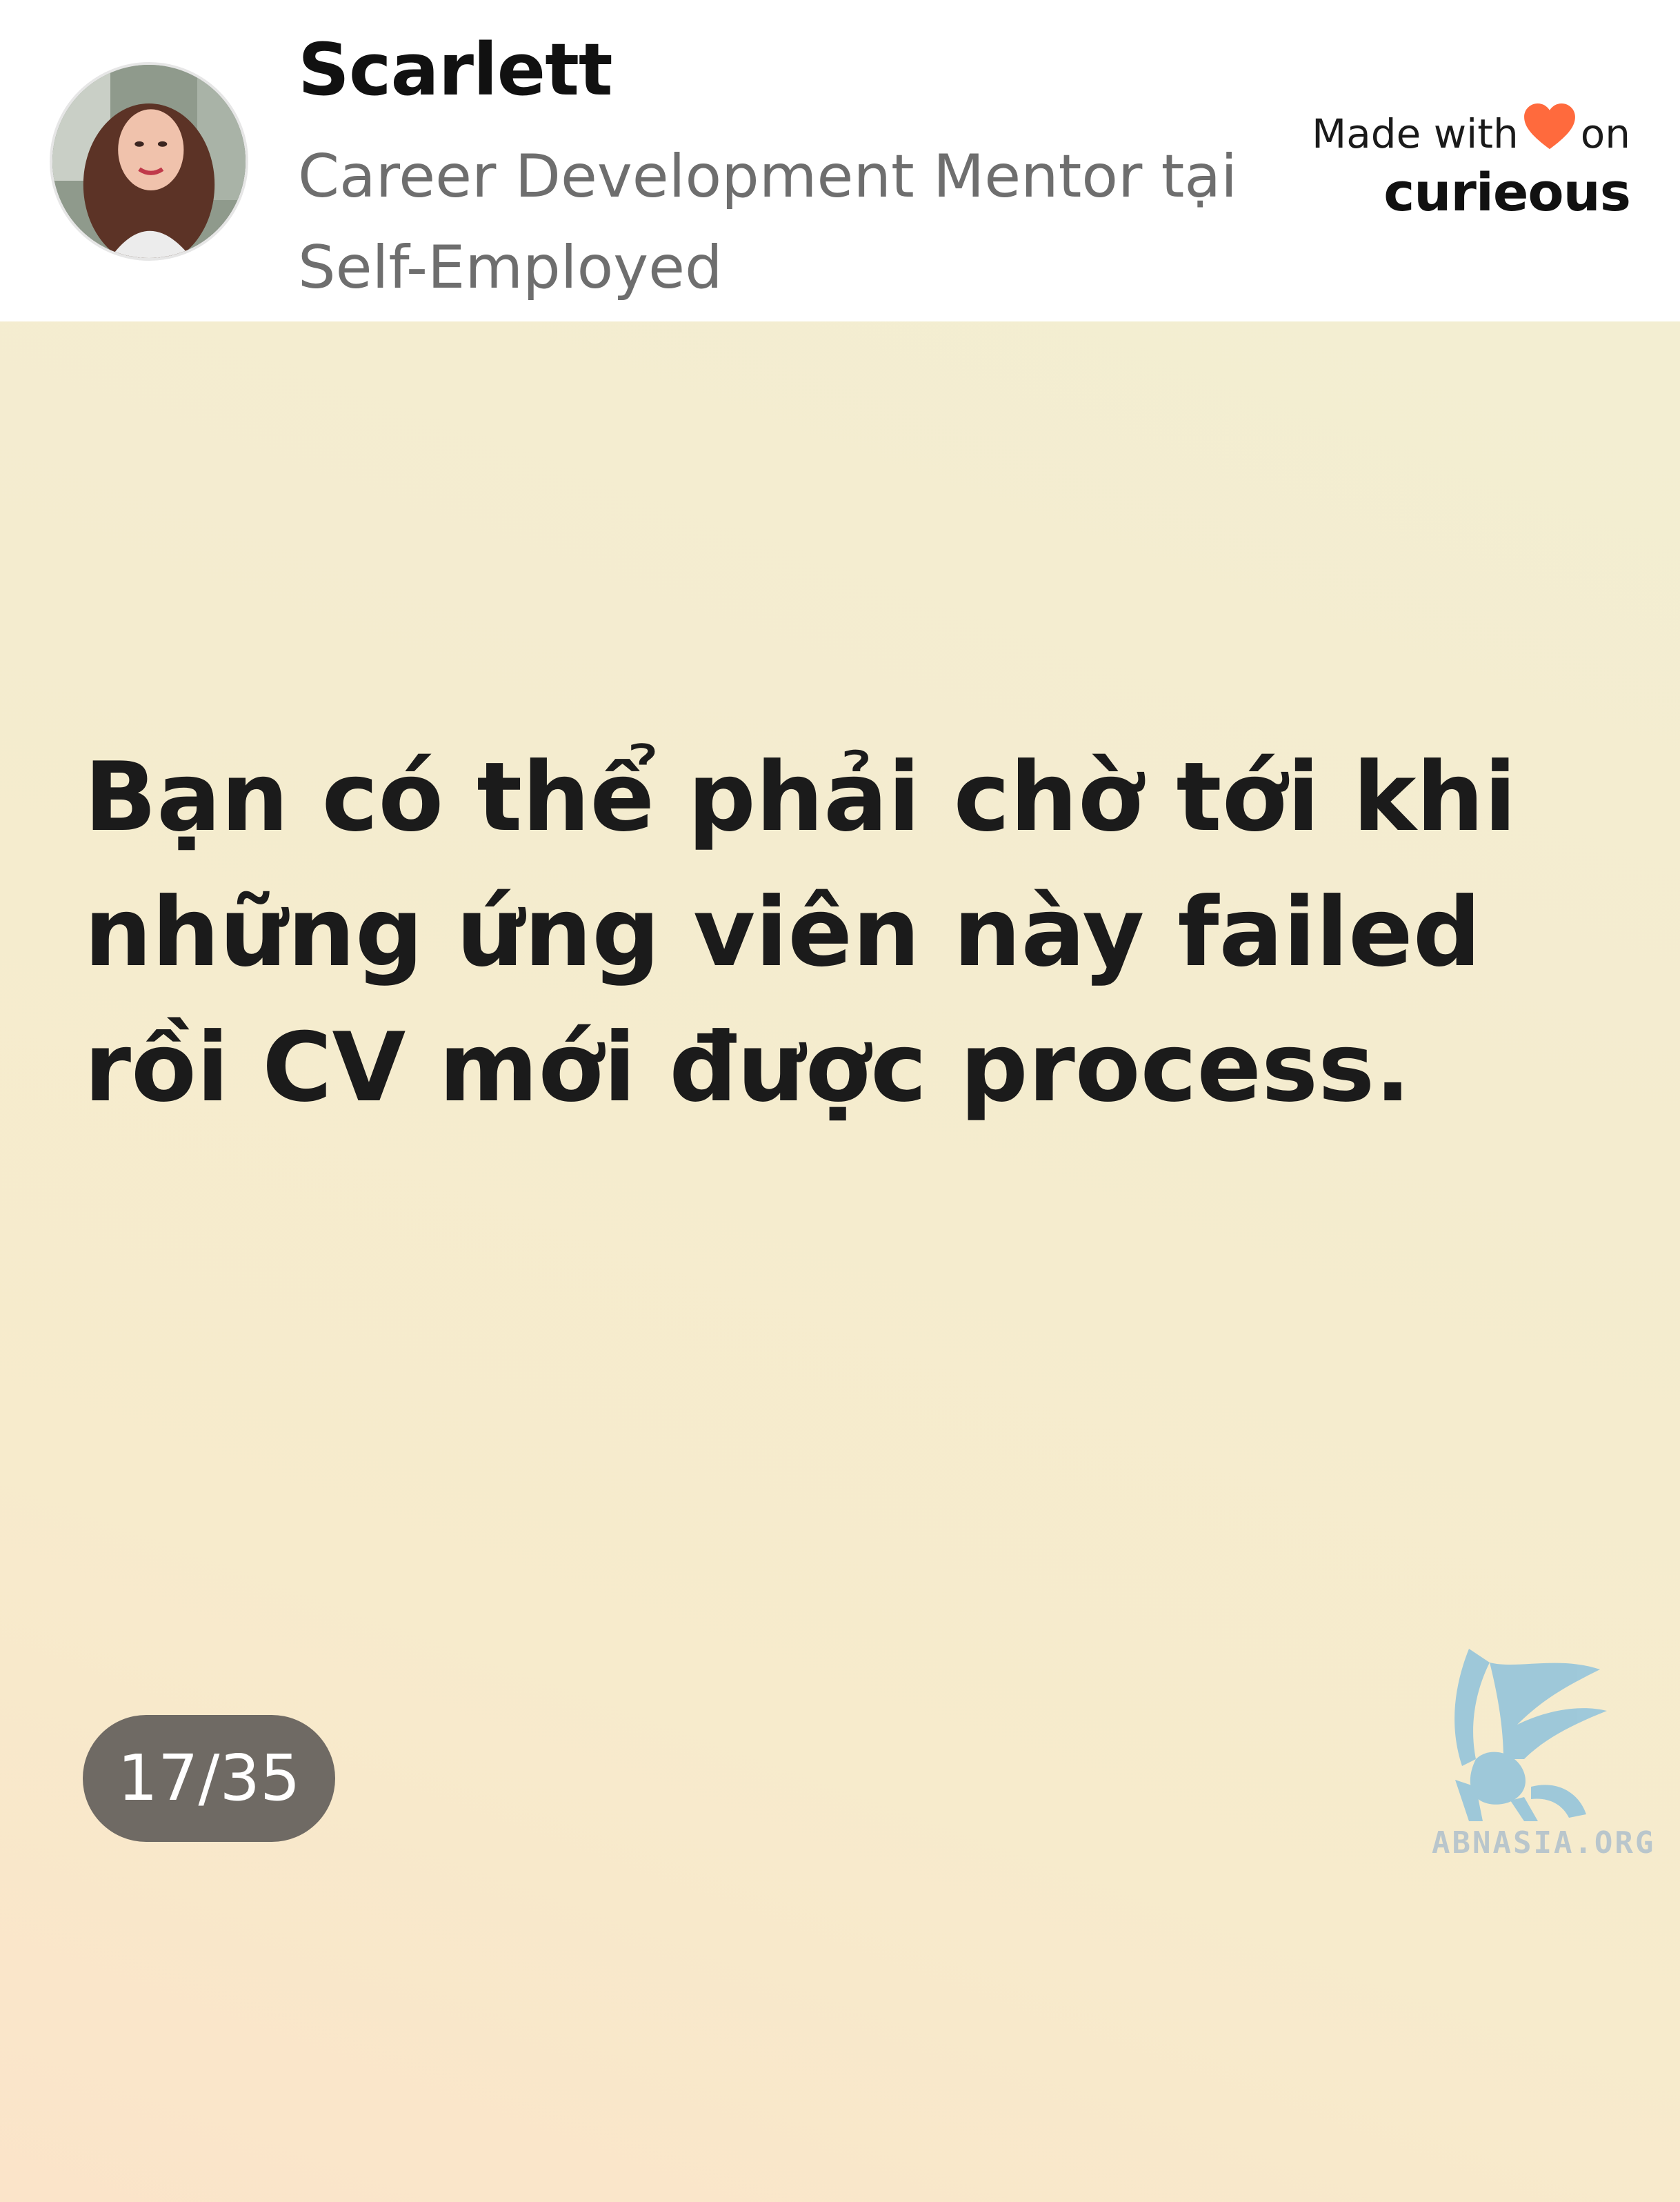 The height and width of the screenshot is (2202, 1680). I want to click on made-with-label: Made with, so click(1415, 133).